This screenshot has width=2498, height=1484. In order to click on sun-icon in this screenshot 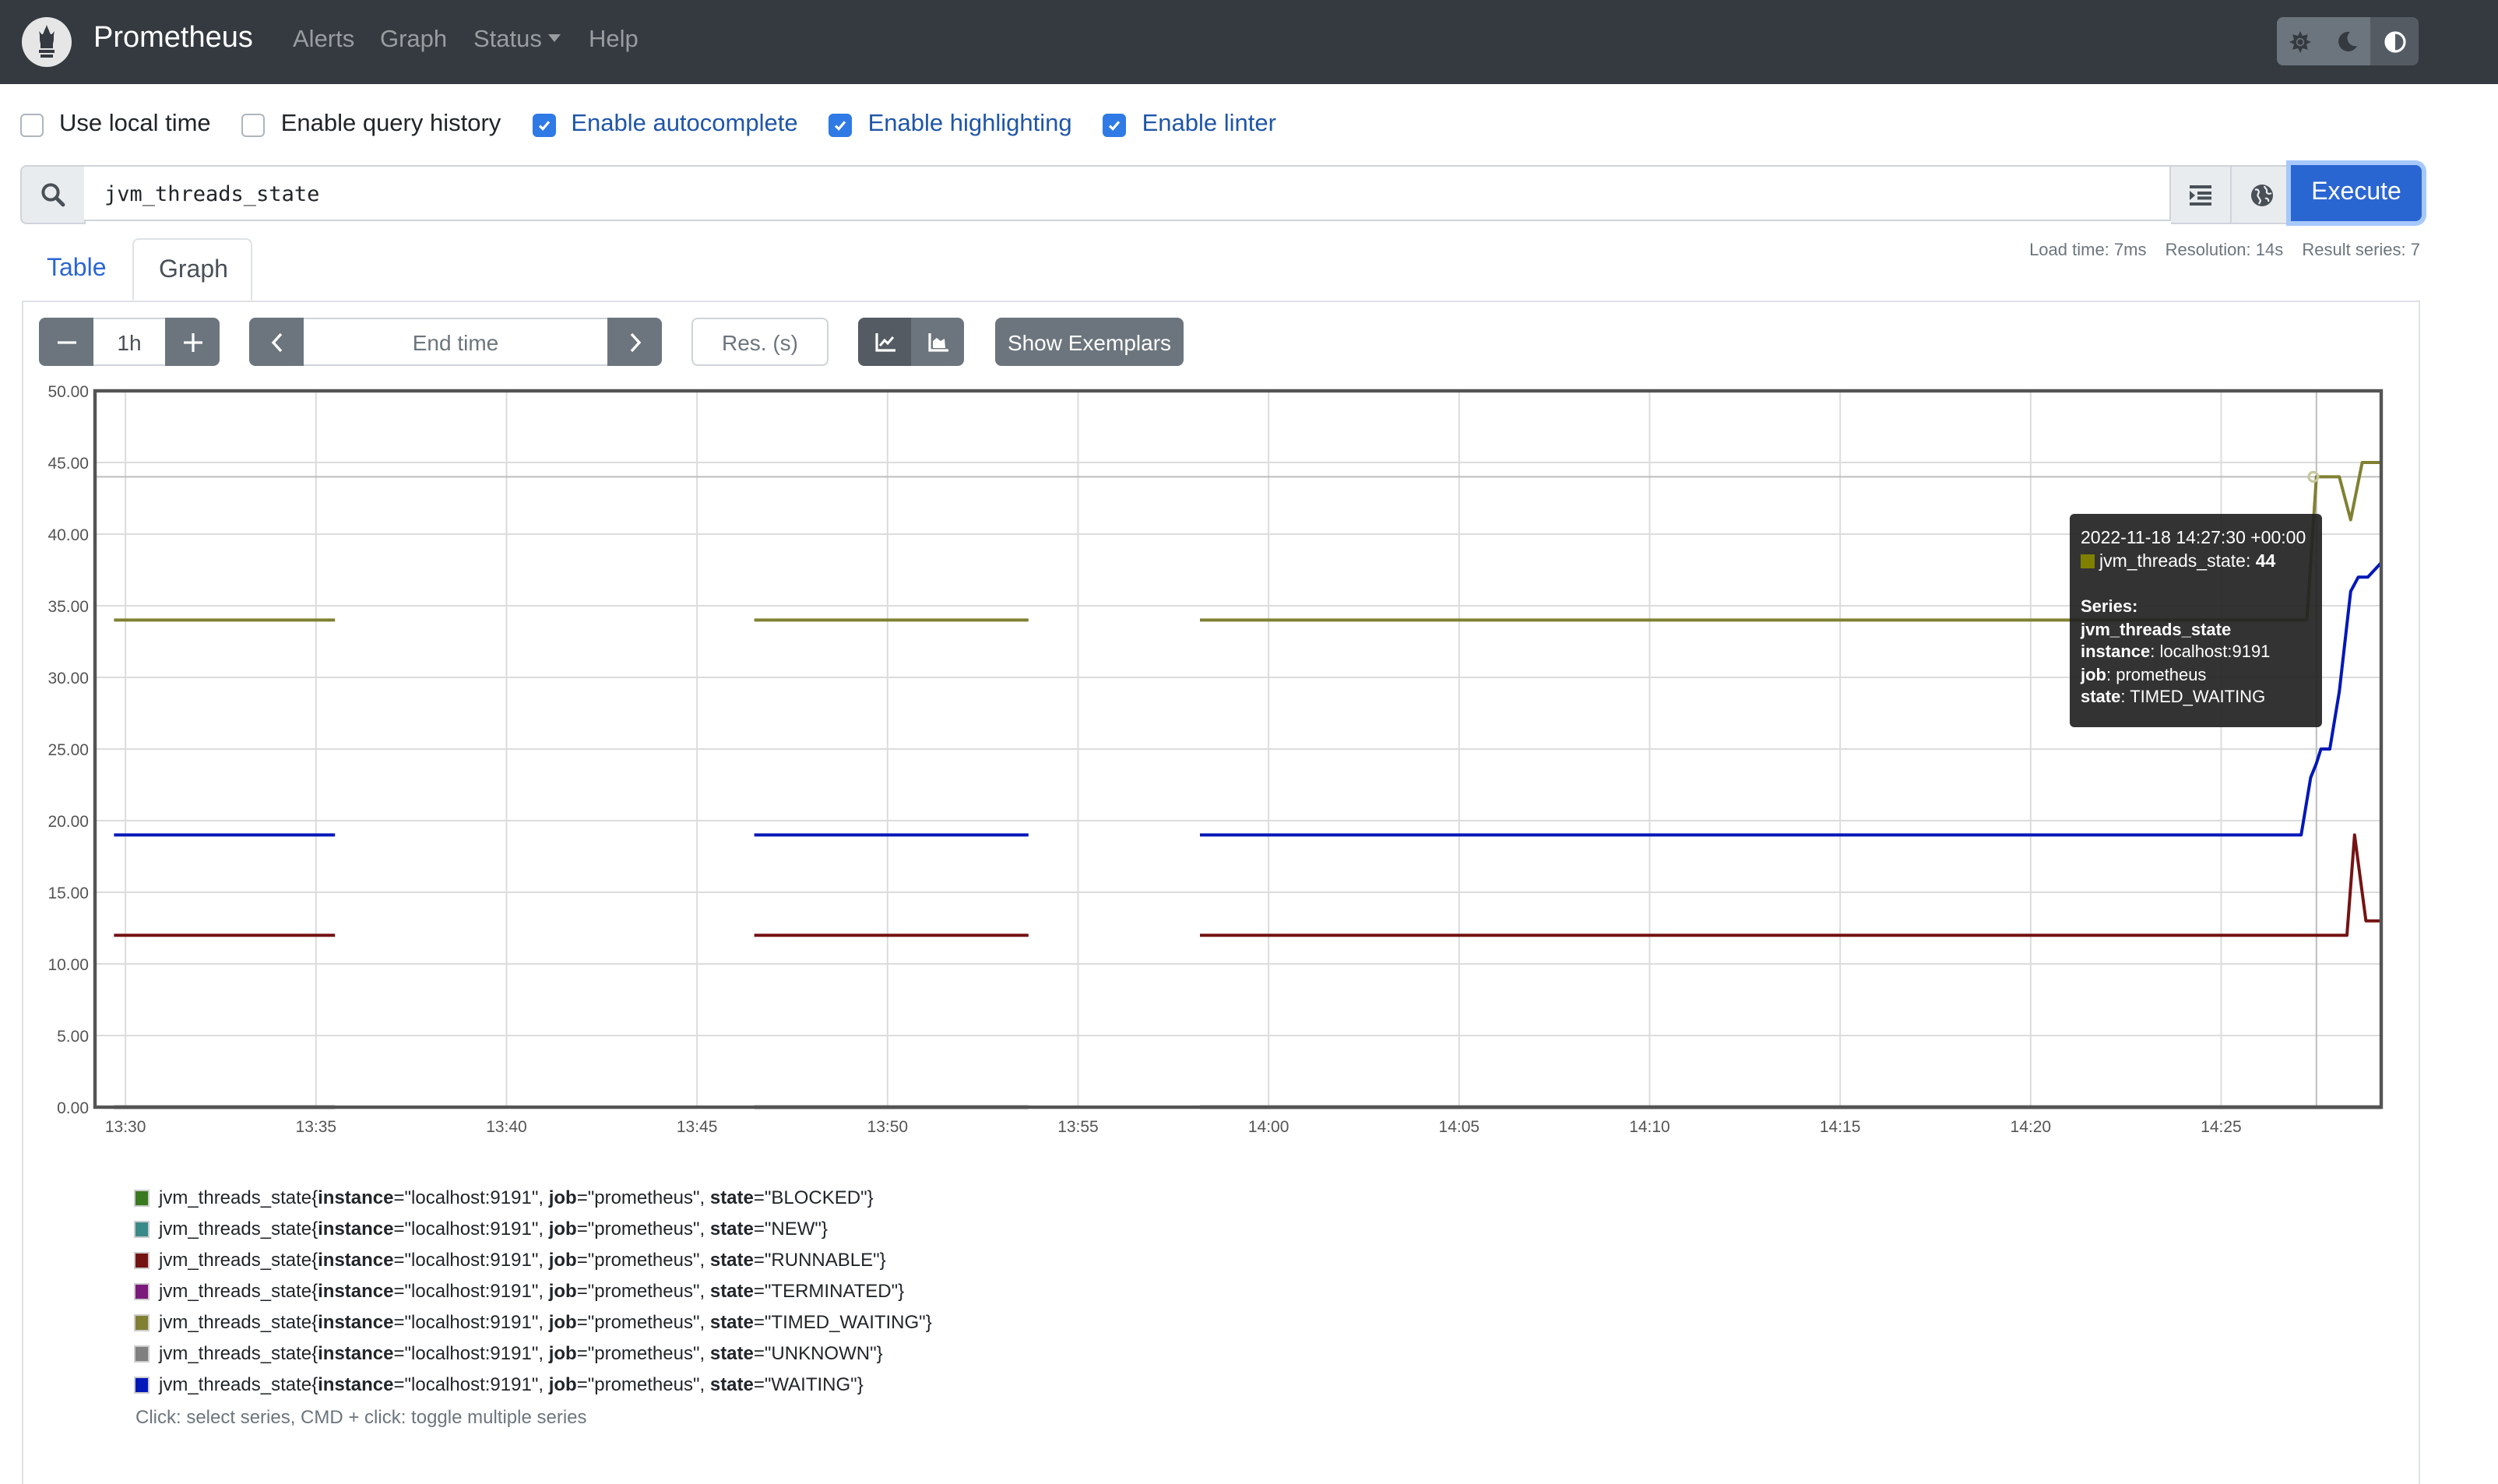, I will do `click(2300, 41)`.